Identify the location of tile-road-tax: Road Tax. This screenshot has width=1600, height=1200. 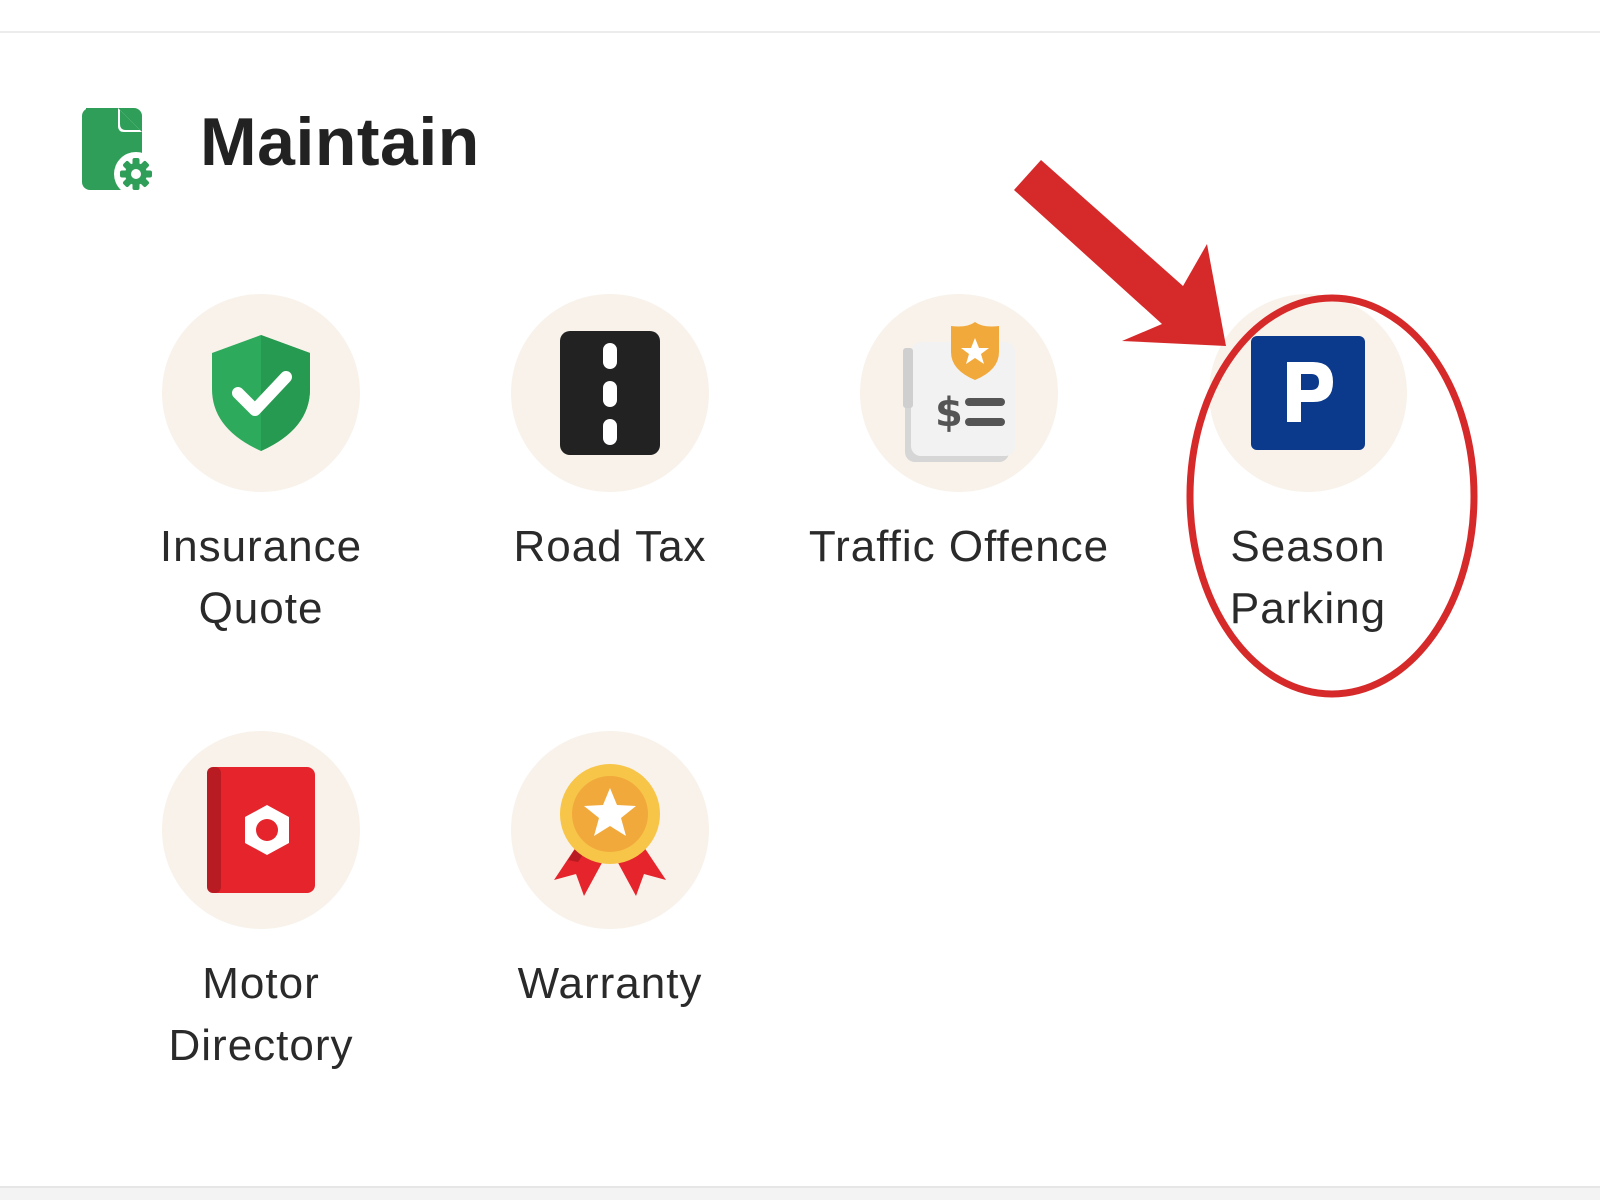
(610, 474).